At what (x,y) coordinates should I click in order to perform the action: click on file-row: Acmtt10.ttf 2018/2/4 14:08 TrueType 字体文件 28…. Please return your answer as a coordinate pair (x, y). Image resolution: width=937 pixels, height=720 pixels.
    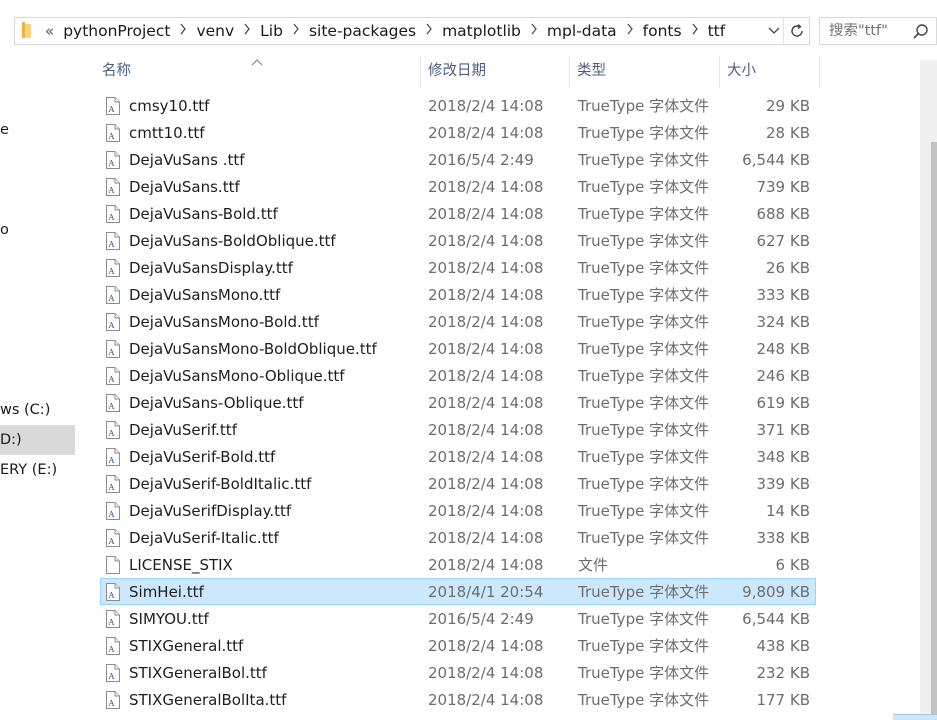
    Looking at the image, I should click on (458, 132).